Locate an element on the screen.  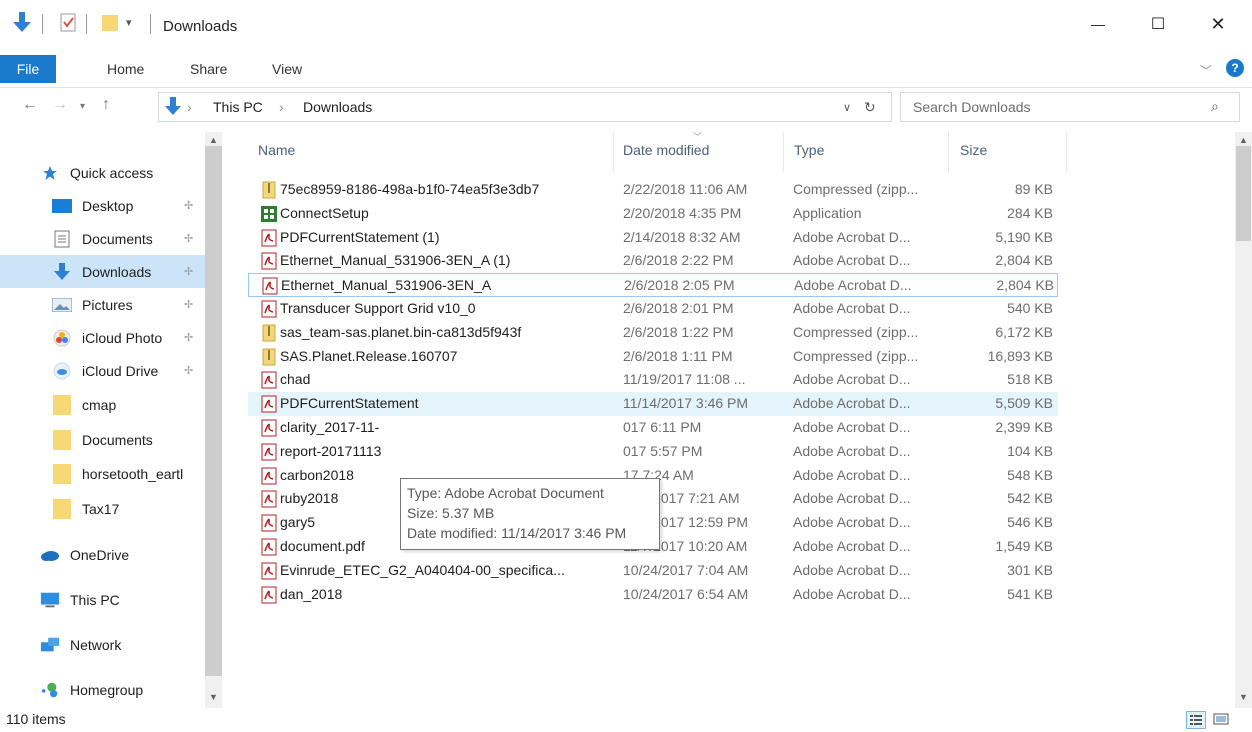
nav-item-label: Desktop is located at coordinates (108, 205).